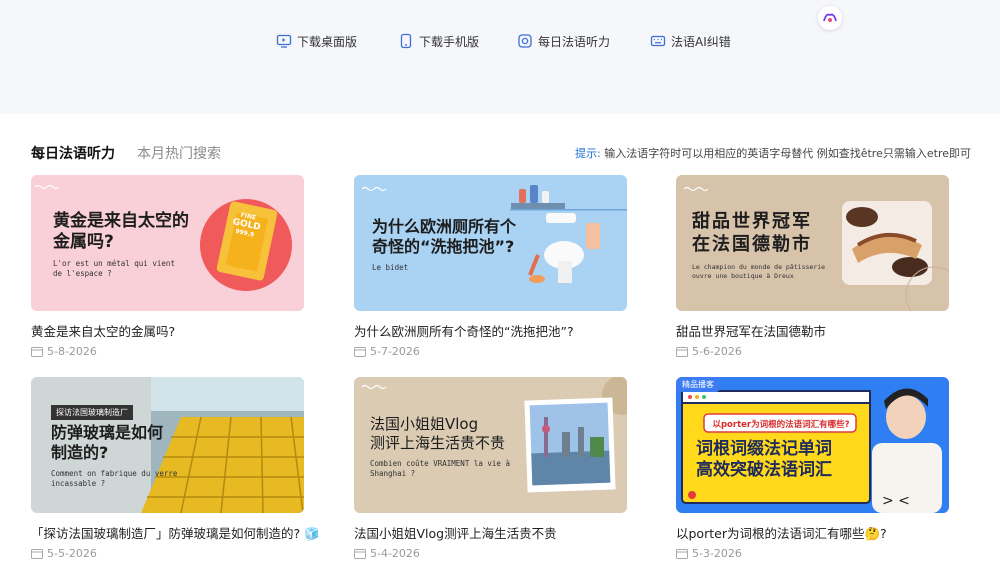  What do you see at coordinates (444, 236) in the screenshot?
I see `thumbnail-heading: 为什么欧洲厕所有个 奇怪的“洗拖把池”?` at bounding box center [444, 236].